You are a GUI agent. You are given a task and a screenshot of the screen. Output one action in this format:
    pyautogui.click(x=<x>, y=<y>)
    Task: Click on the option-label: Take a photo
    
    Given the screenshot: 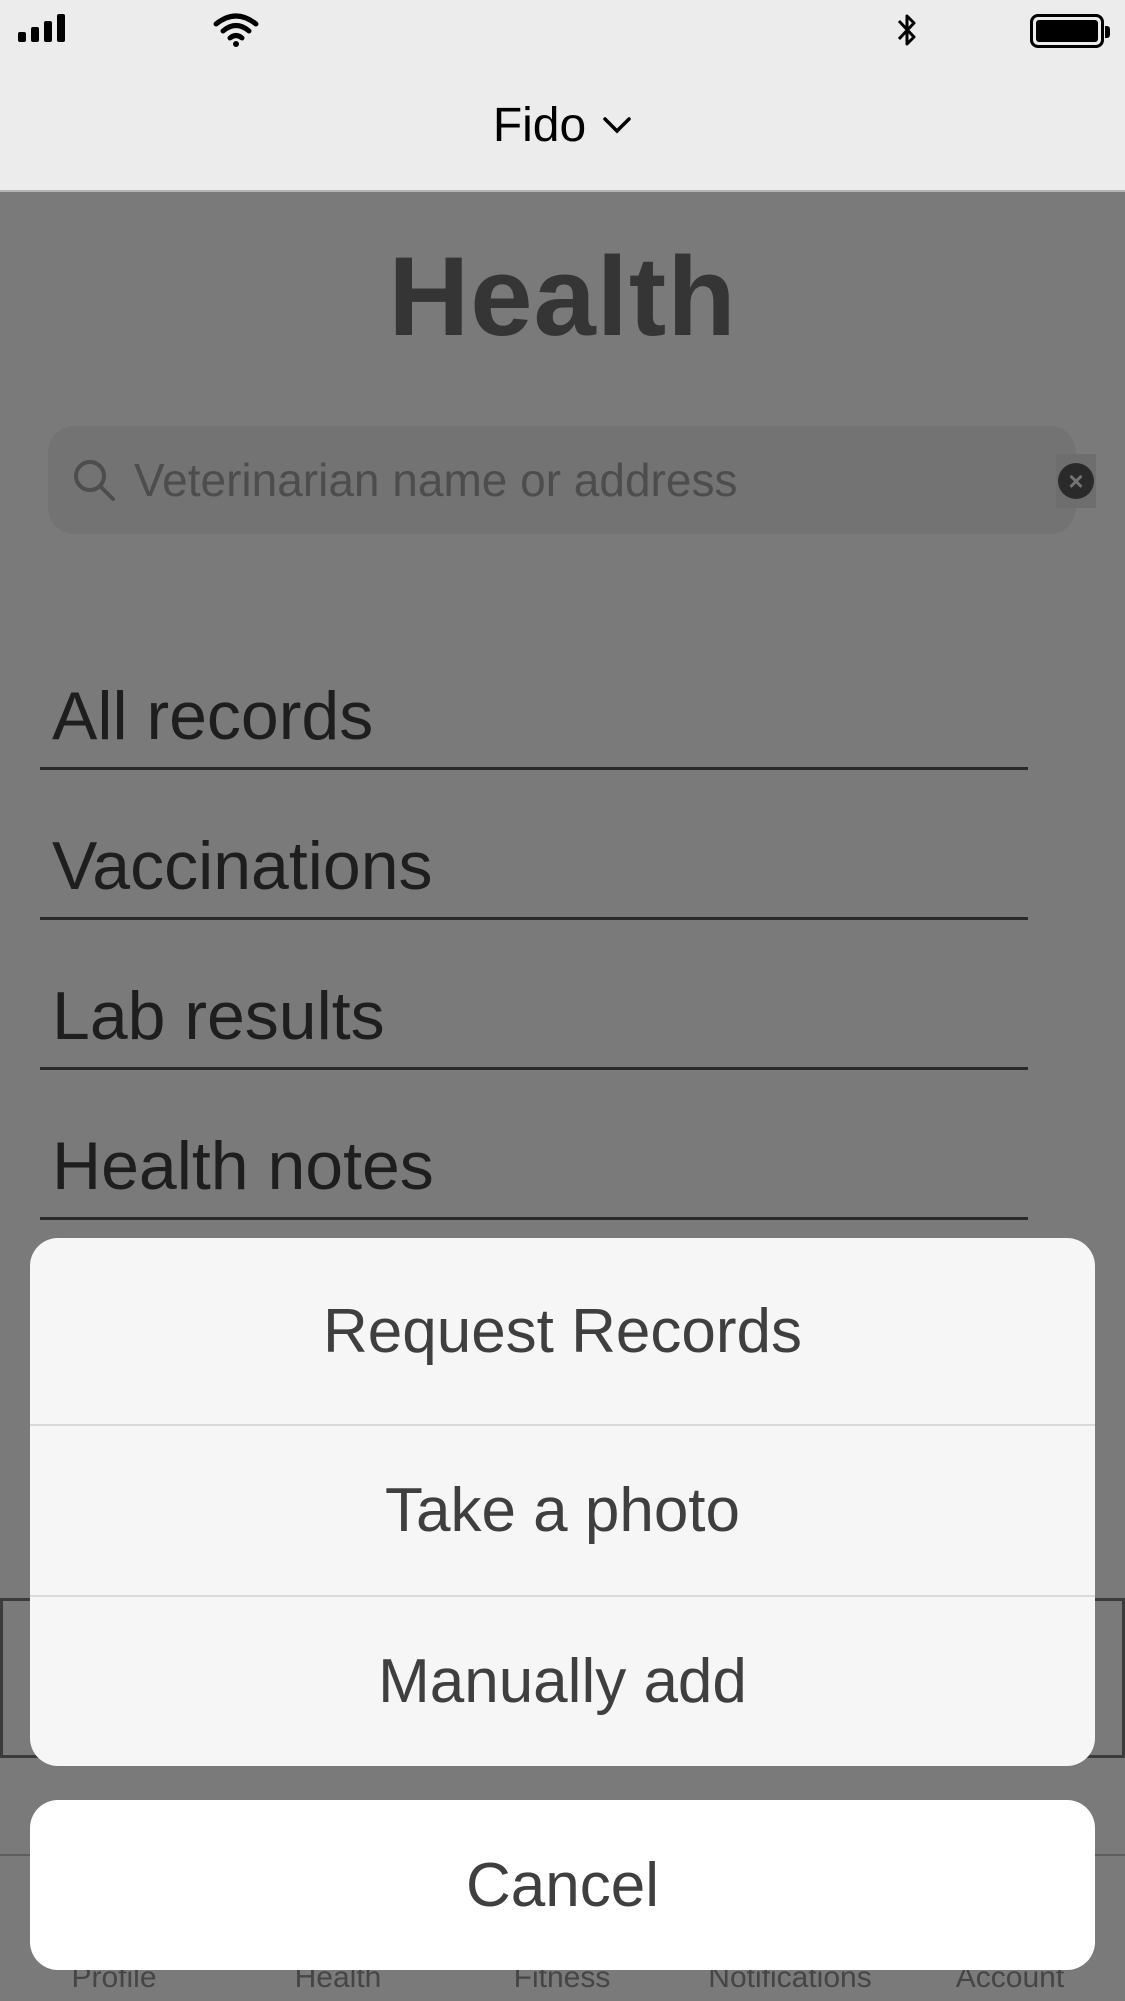 What is the action you would take?
    pyautogui.click(x=562, y=1510)
    